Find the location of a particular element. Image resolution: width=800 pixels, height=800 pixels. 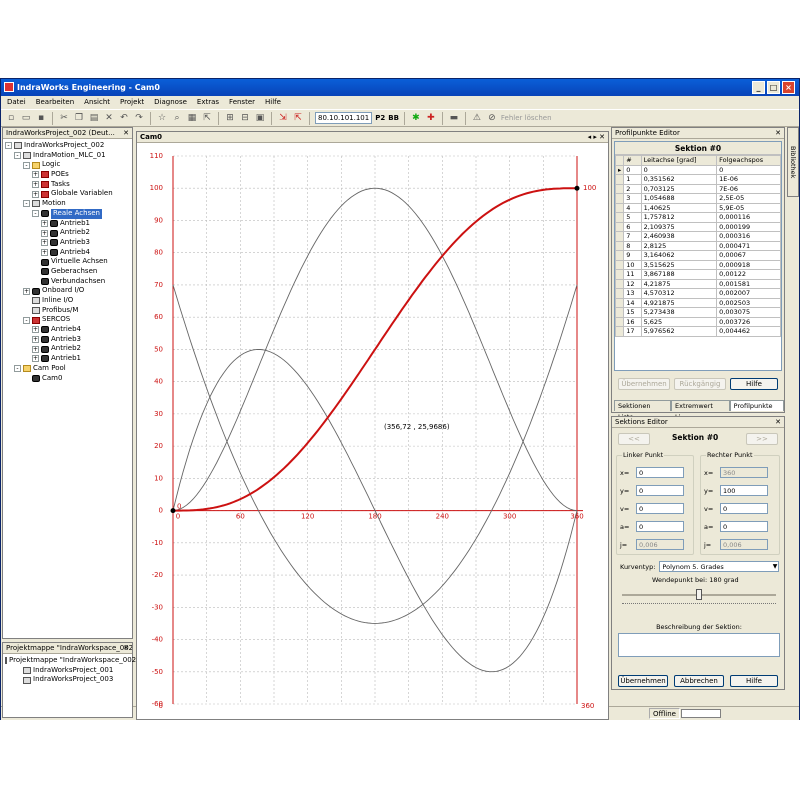

table-cell: 5,273438 is located at coordinates (679, 312).